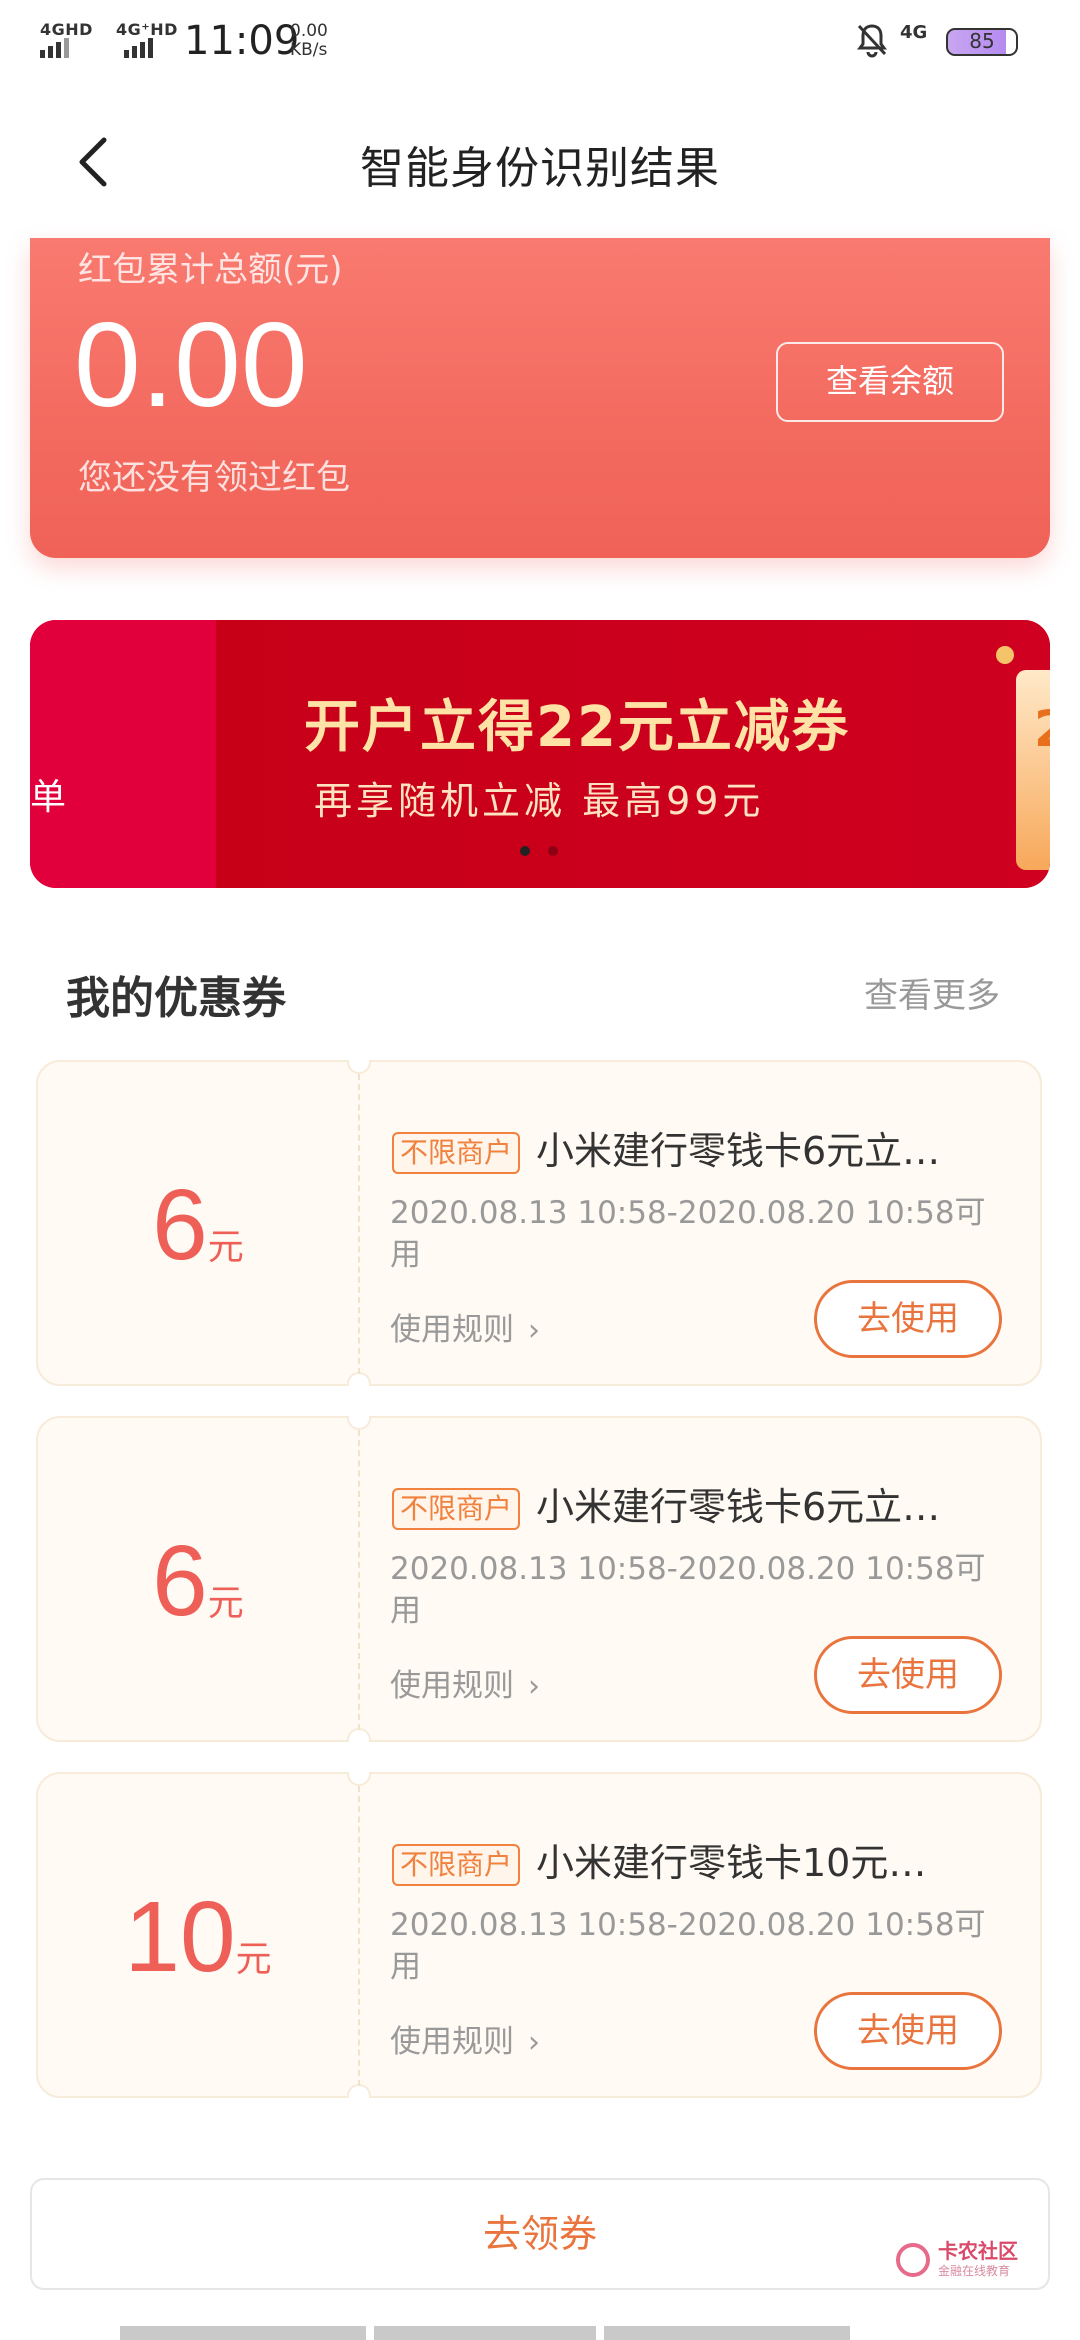 This screenshot has height=2340, width=1080. Describe the element at coordinates (982, 42) in the screenshot. I see `battery-icon: 85` at that location.